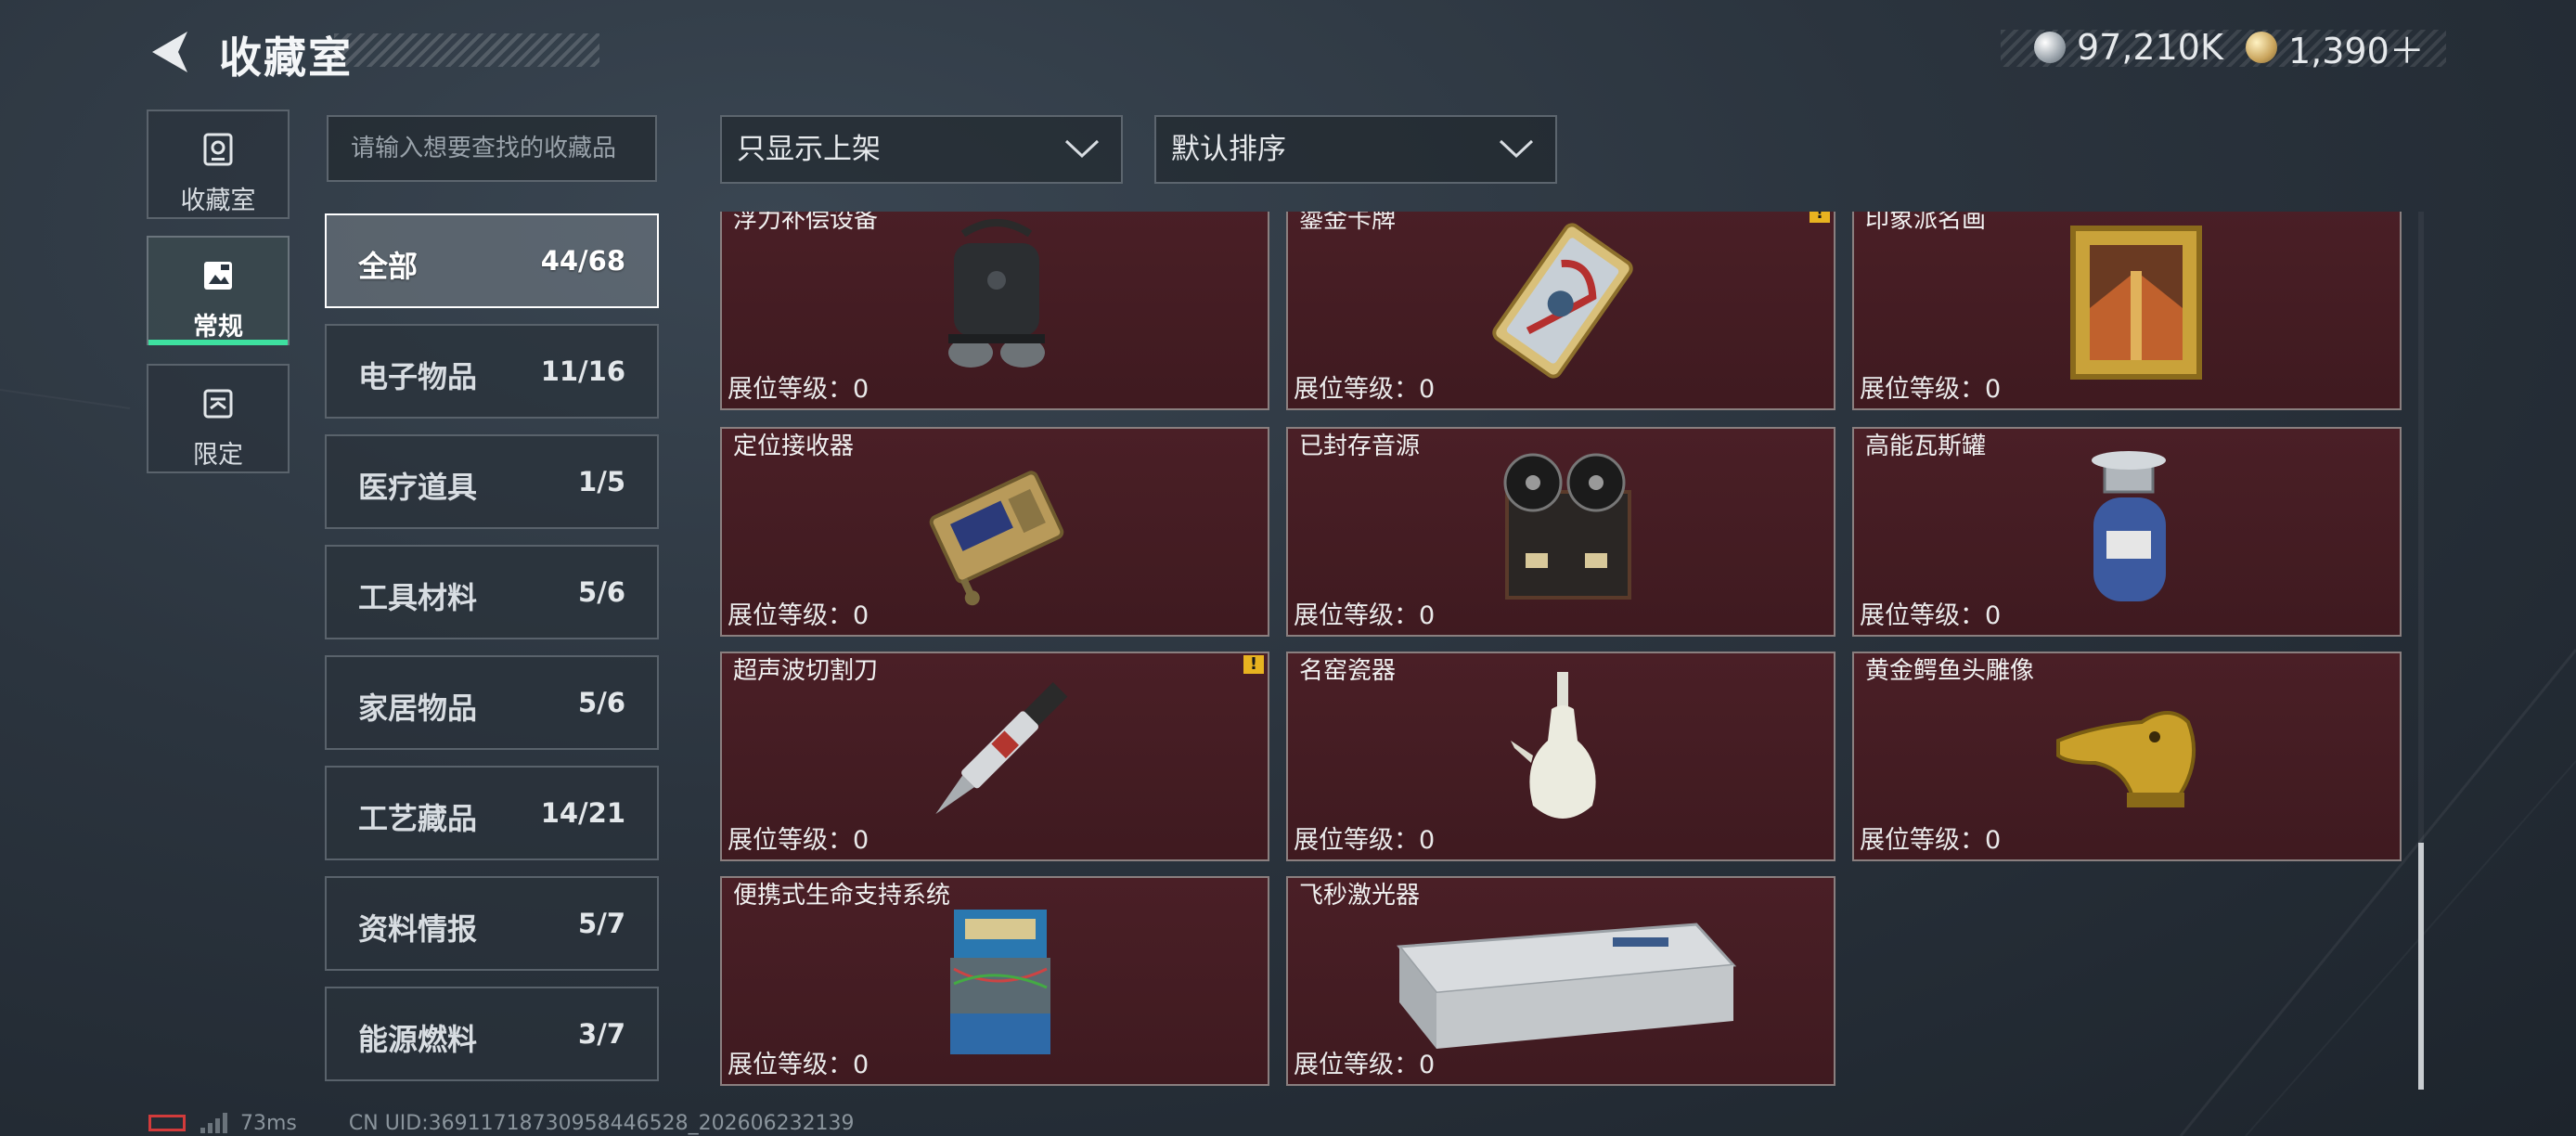  Describe the element at coordinates (389, 266) in the screenshot. I see `category-name: 全部` at that location.